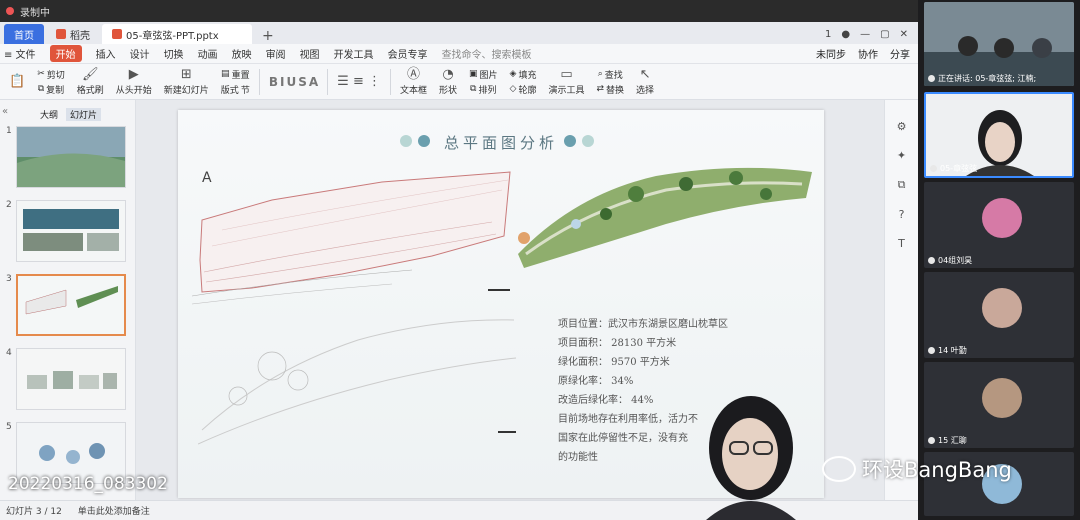  I want to click on tab-document: 05-章弦弦-PPT.pptx, so click(177, 34).